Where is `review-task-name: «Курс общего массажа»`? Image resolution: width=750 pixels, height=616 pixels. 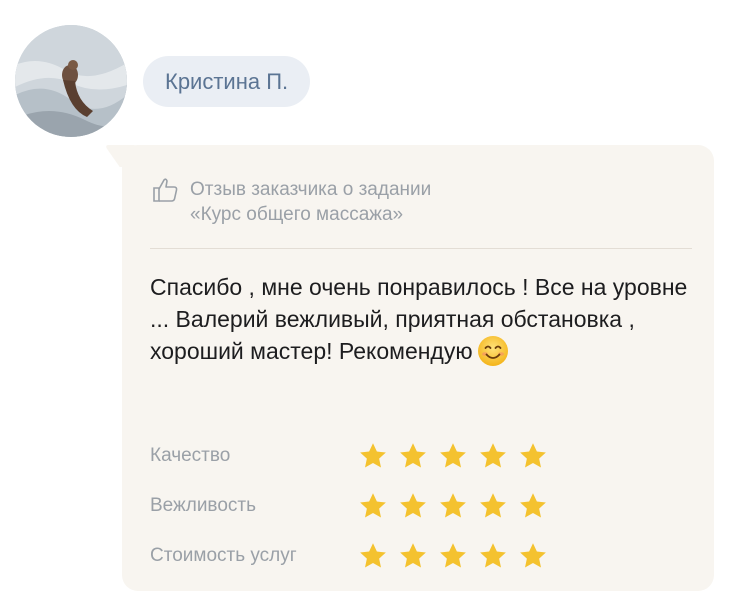 review-task-name: «Курс общего массажа» is located at coordinates (310, 214).